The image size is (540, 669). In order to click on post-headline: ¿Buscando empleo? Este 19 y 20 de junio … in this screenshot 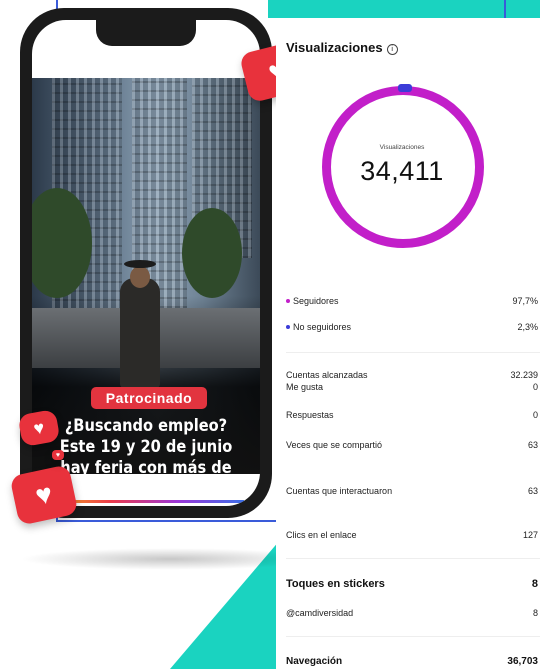, I will do `click(146, 457)`.